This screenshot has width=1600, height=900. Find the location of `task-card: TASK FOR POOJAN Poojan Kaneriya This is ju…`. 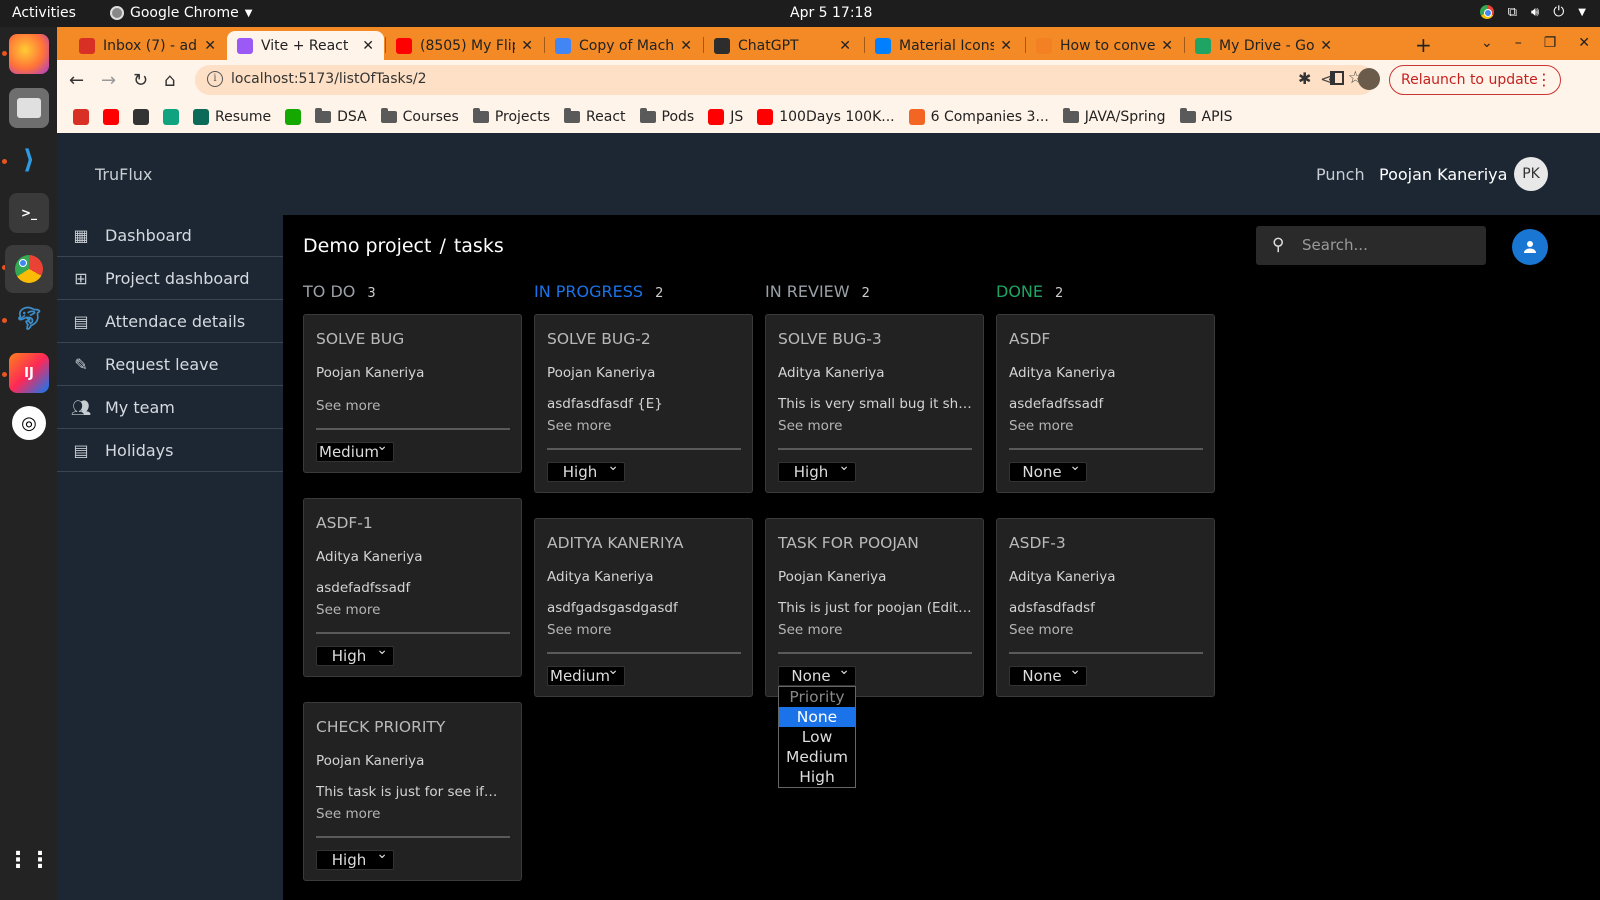

task-card: TASK FOR POOJAN Poojan Kaneriya This is ju… is located at coordinates (874, 607).